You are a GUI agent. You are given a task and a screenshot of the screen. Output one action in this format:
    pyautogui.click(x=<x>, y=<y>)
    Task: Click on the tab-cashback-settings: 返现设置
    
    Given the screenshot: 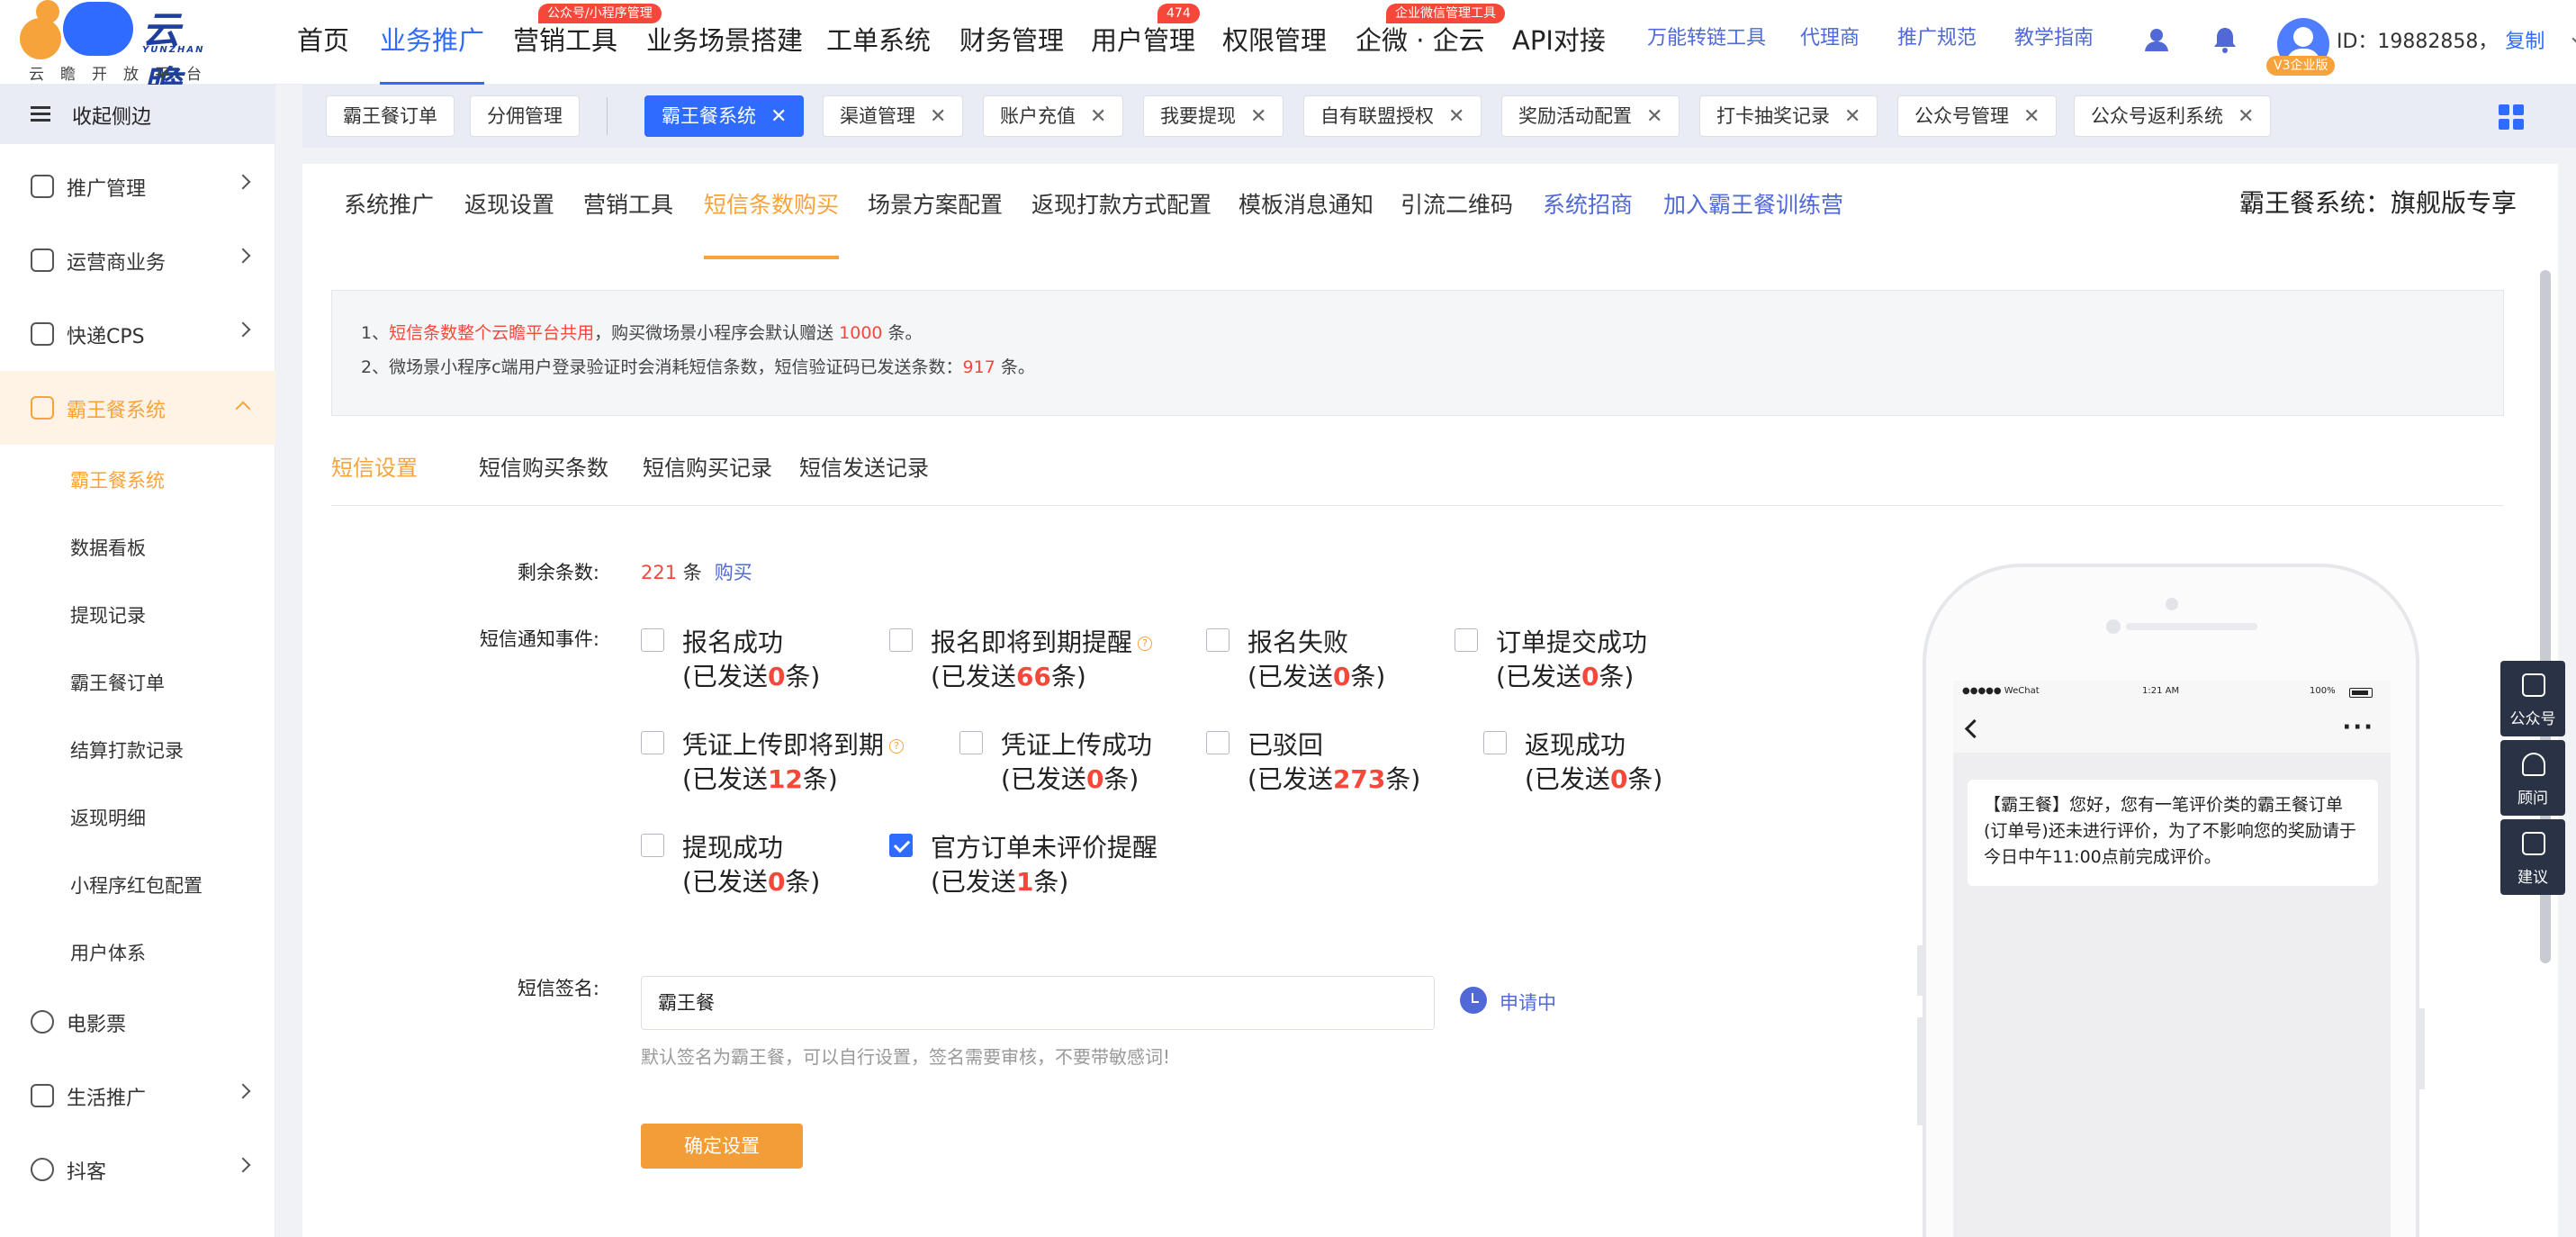 What is the action you would take?
    pyautogui.click(x=509, y=223)
    